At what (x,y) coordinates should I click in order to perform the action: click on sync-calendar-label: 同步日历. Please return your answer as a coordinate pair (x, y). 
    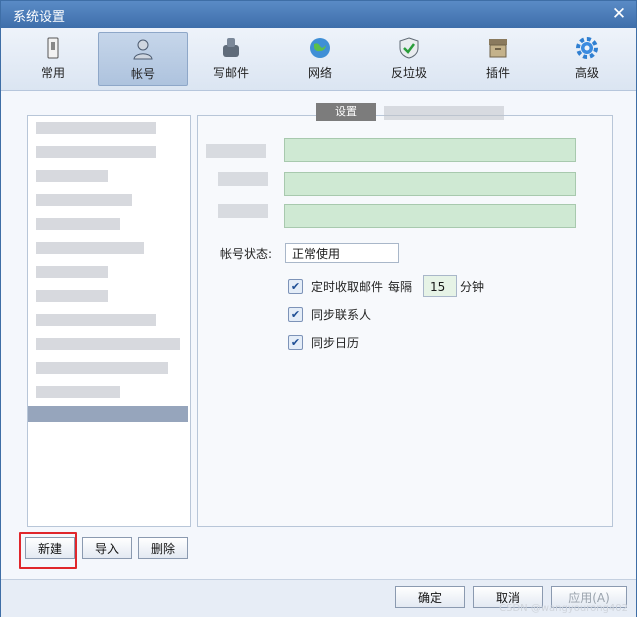
    Looking at the image, I should click on (335, 342).